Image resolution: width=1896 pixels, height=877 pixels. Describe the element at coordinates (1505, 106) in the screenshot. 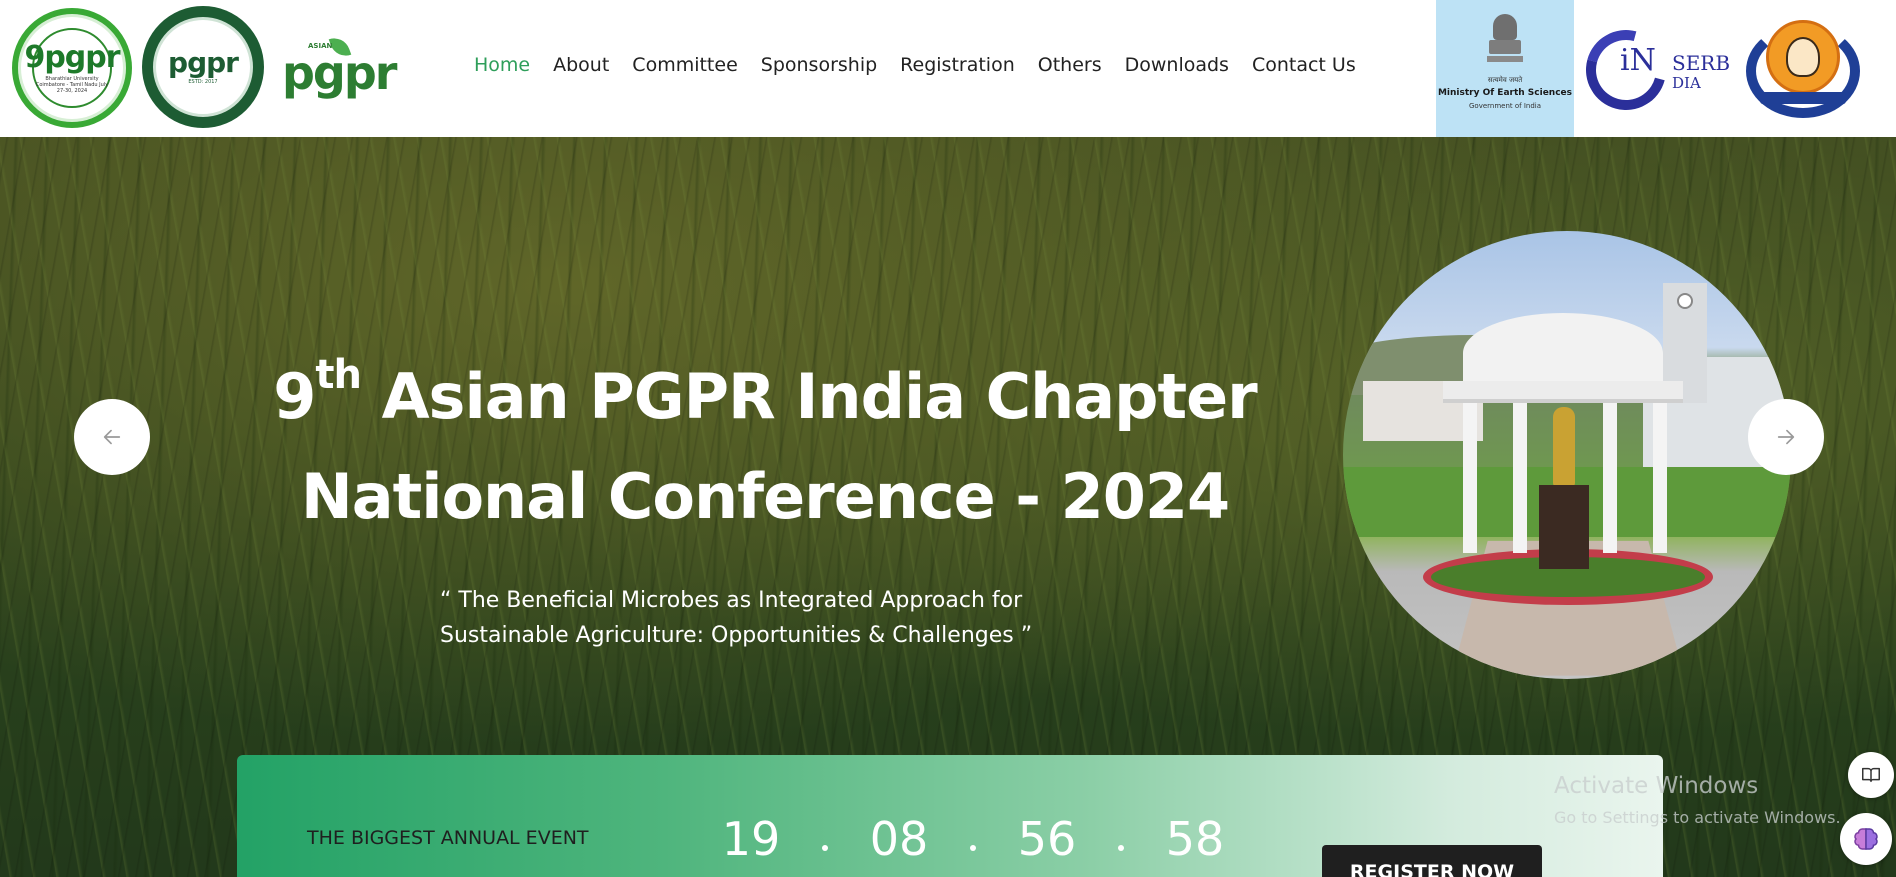

I see `moes-subtitle: Government of India` at that location.